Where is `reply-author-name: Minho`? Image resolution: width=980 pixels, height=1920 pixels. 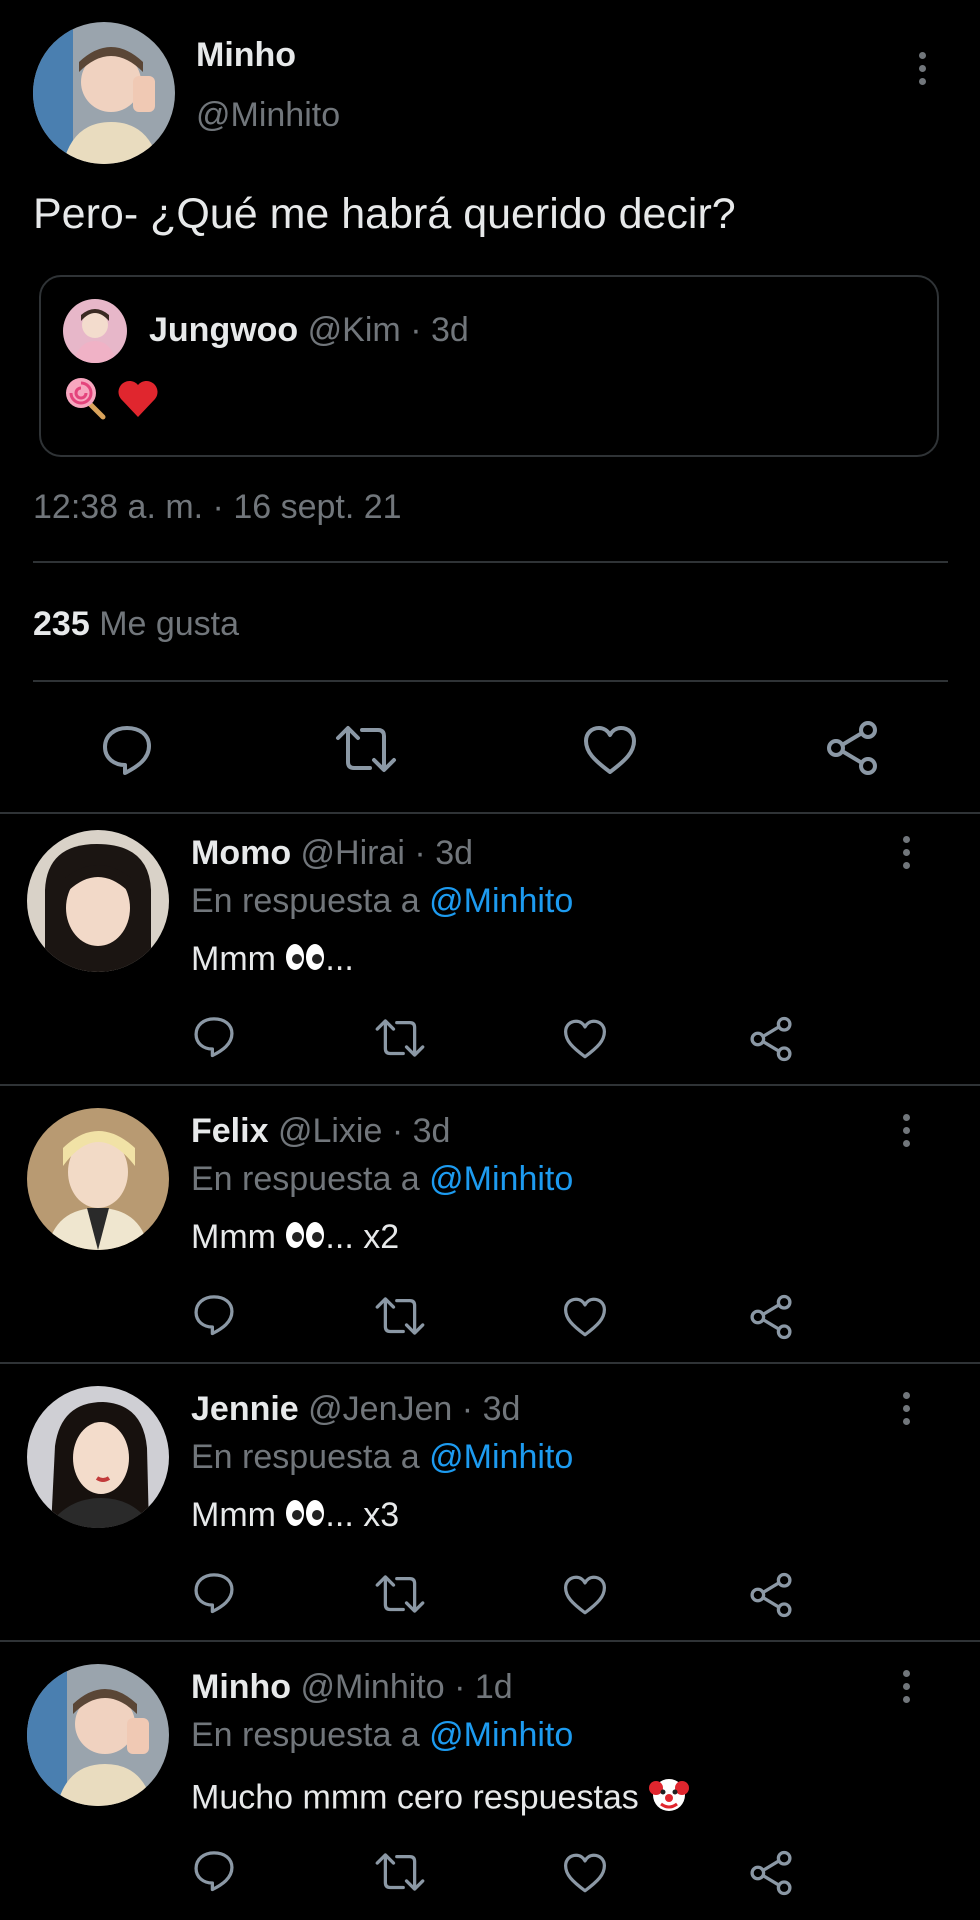 reply-author-name: Minho is located at coordinates (241, 1687).